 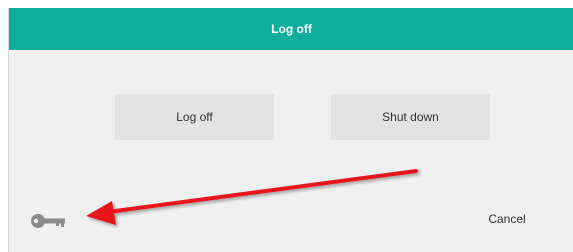 I want to click on key-icon, so click(x=50, y=221).